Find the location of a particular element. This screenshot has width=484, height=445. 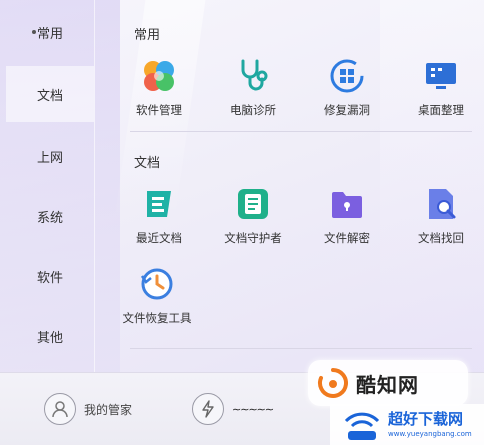

tool-label: 最近文档 is located at coordinates (159, 238).